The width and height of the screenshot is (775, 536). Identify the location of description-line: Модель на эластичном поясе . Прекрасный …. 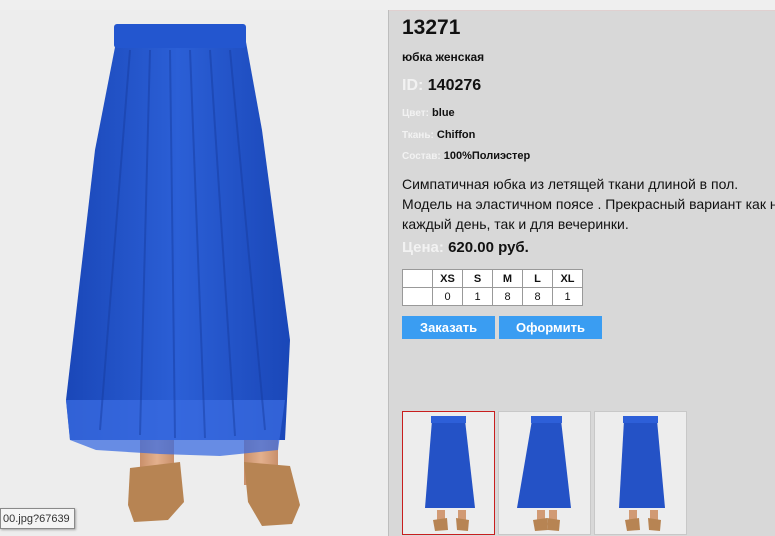
(588, 204).